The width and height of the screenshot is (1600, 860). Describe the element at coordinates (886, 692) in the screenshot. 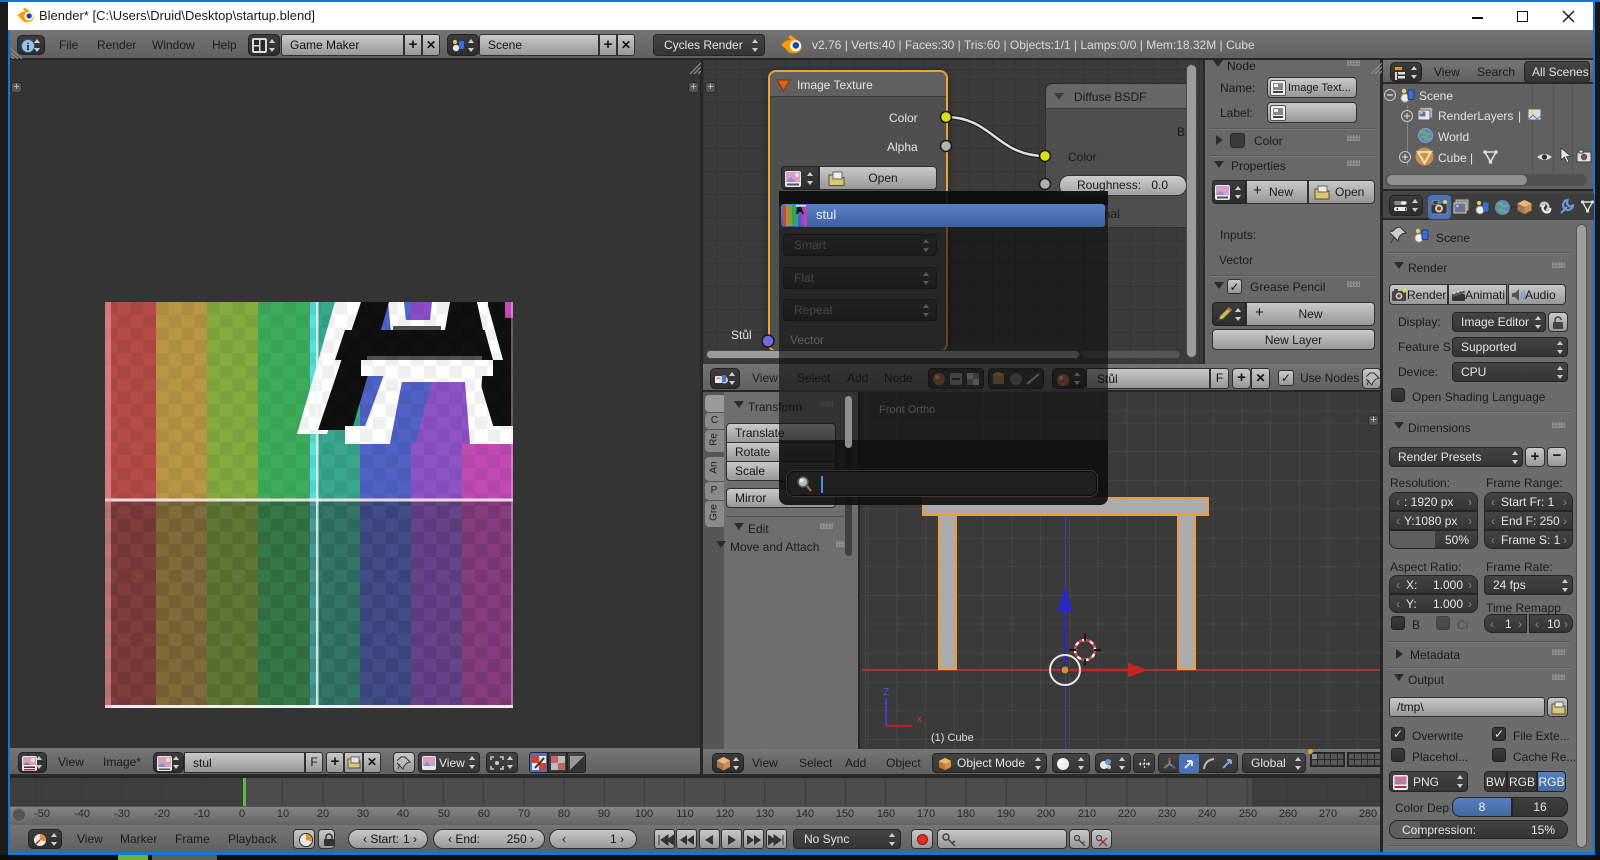

I see `svg-text: Z` at that location.